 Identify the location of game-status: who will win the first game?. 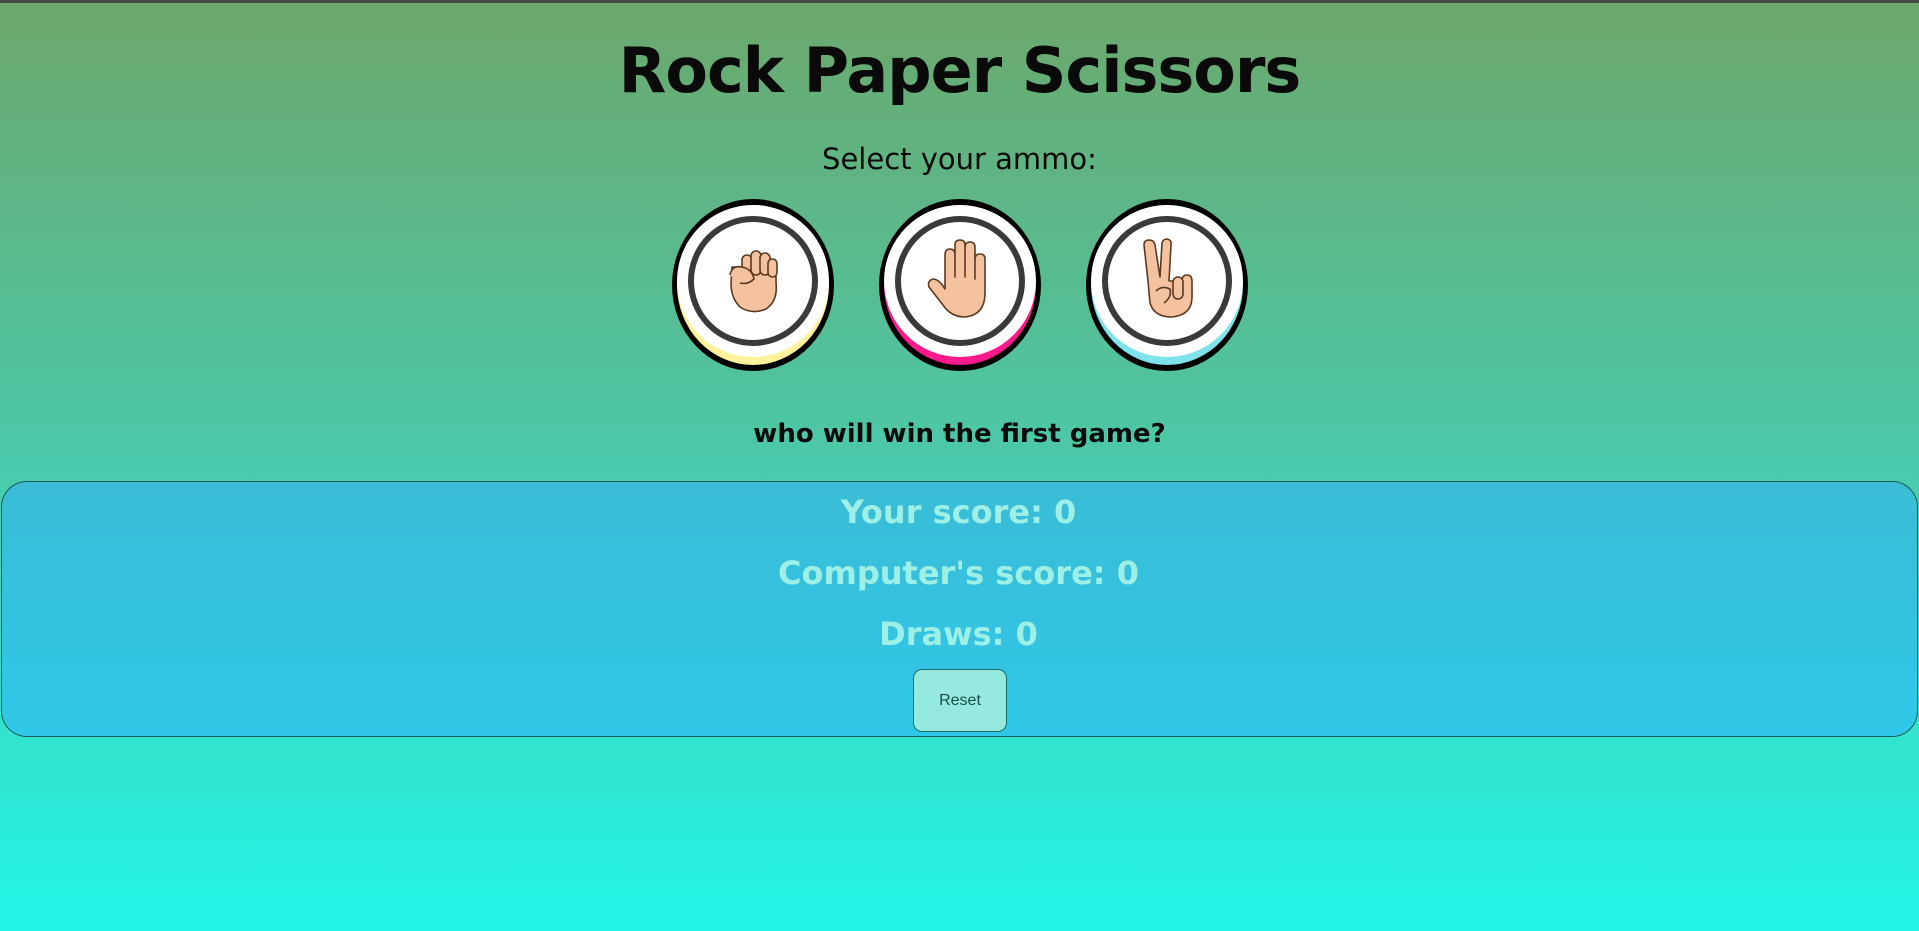
(959, 434).